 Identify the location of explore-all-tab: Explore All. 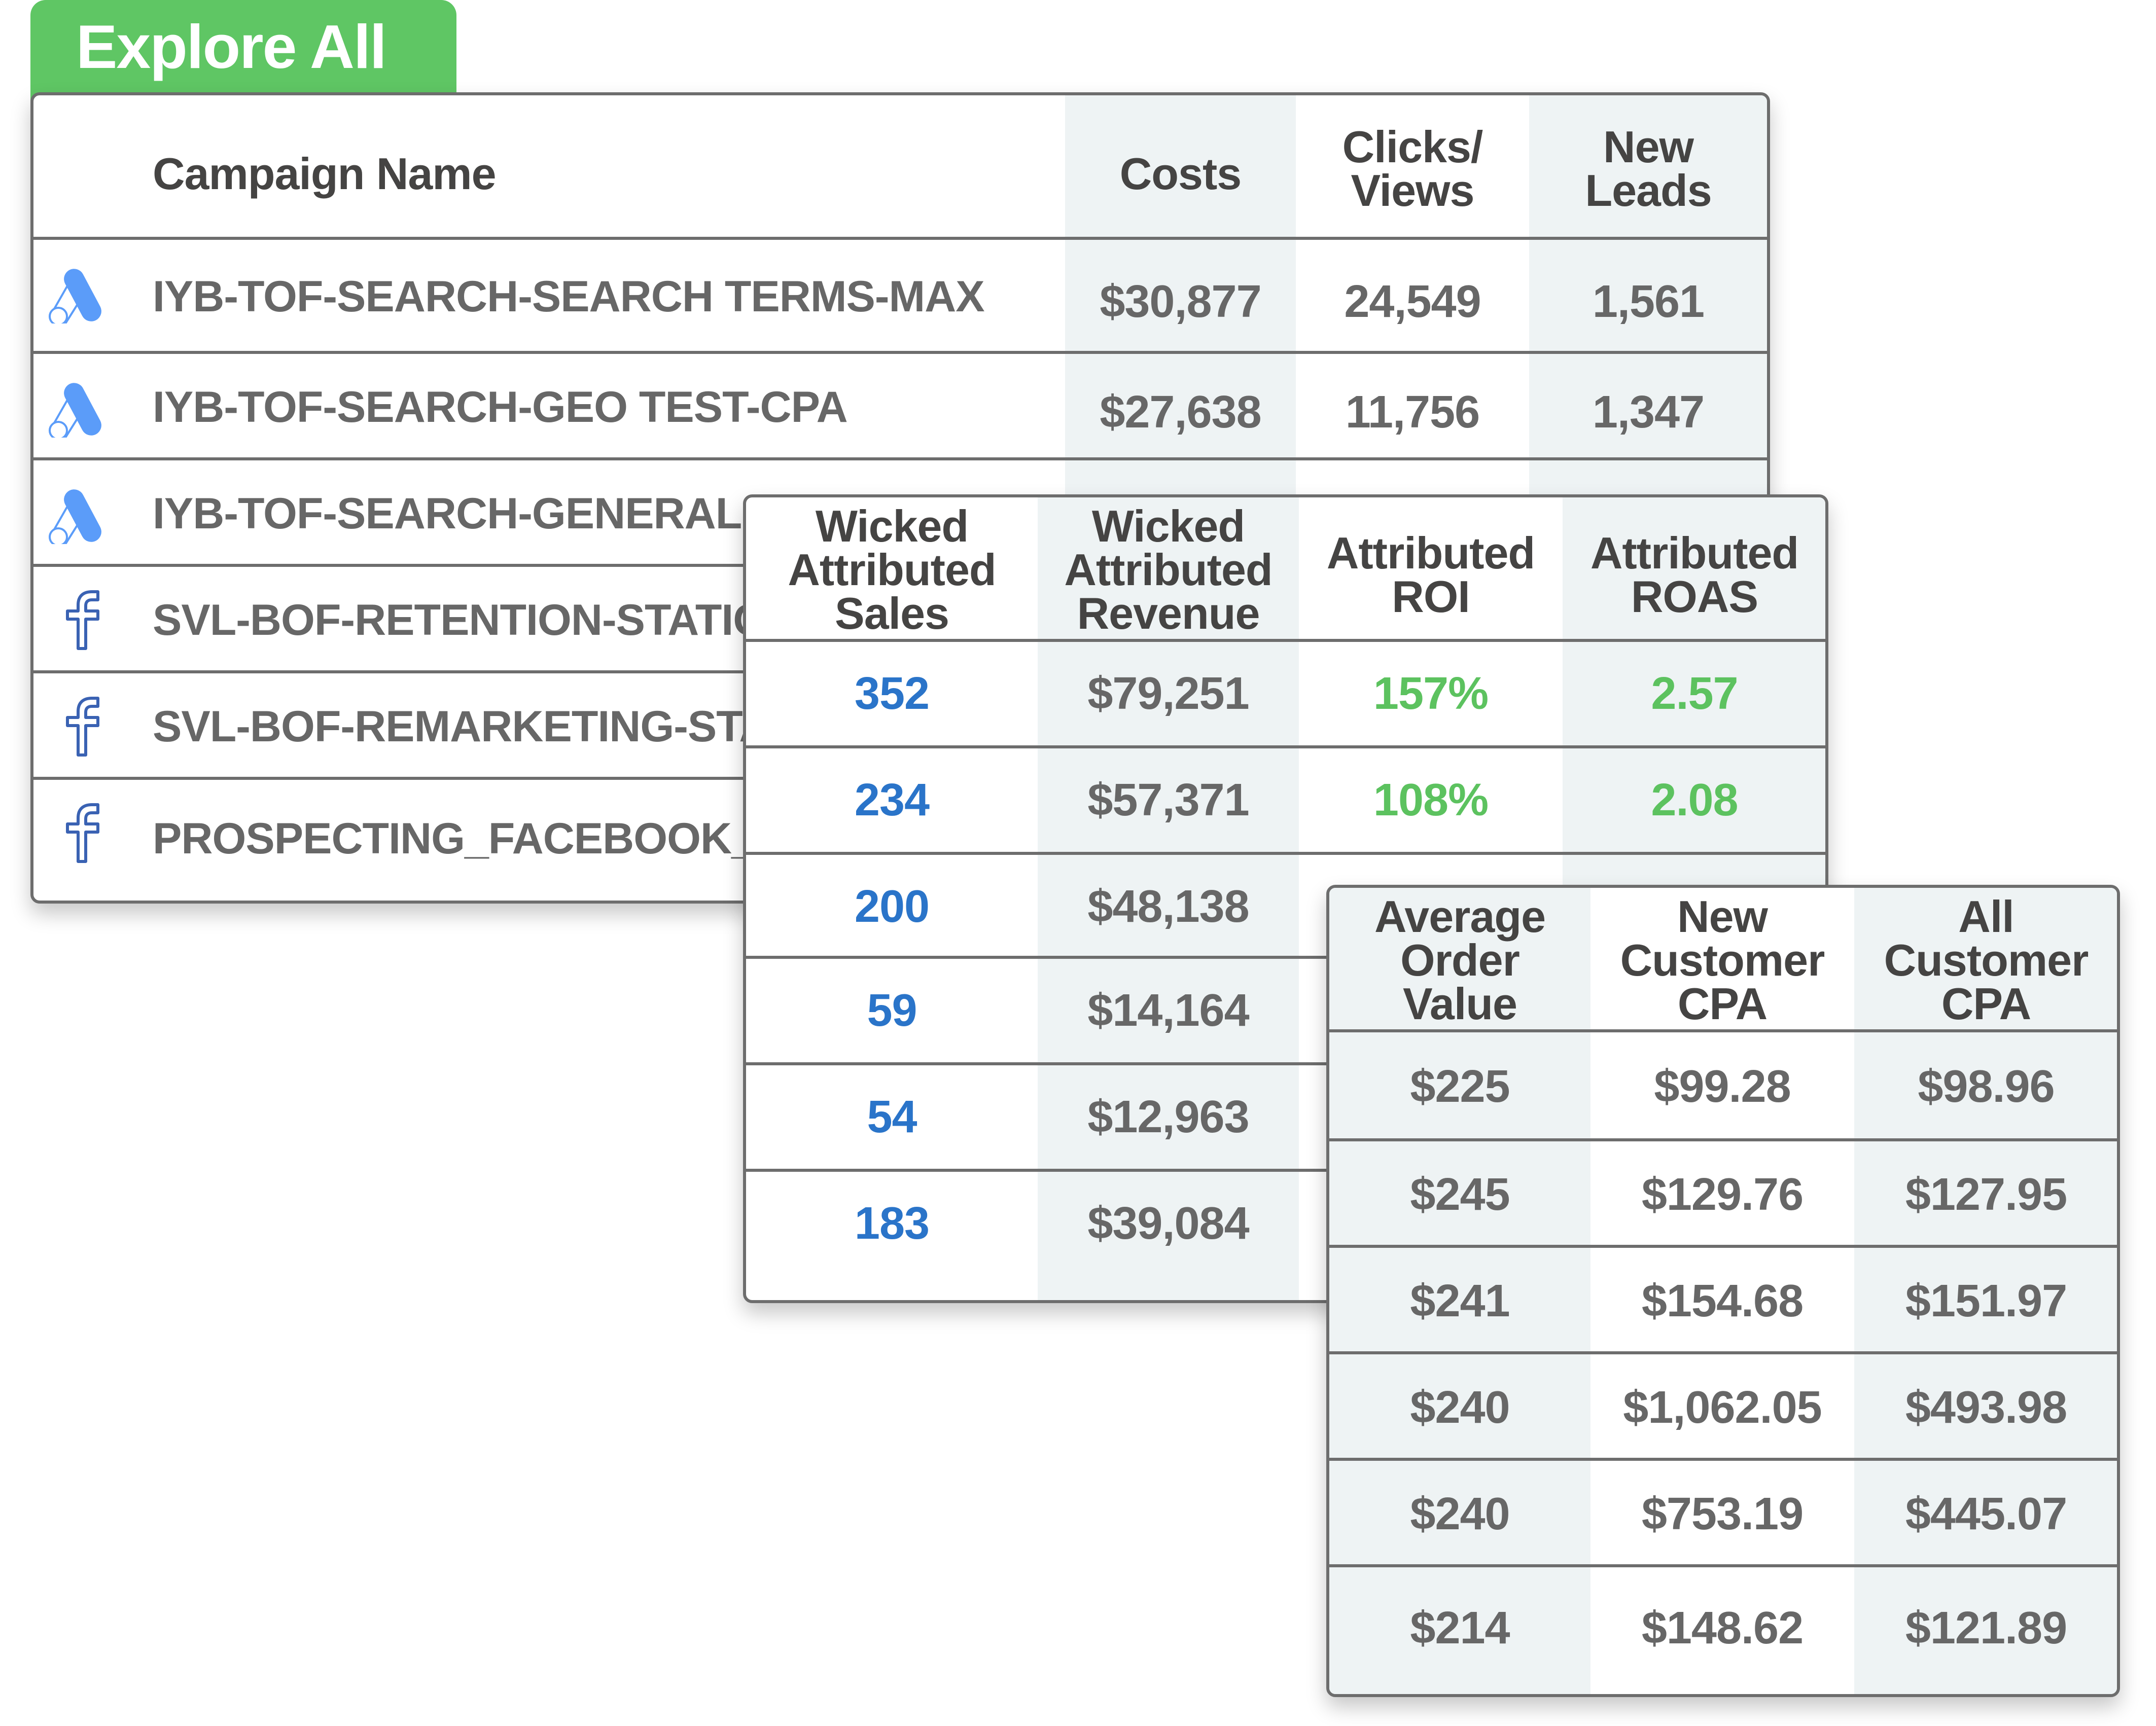
(243, 50).